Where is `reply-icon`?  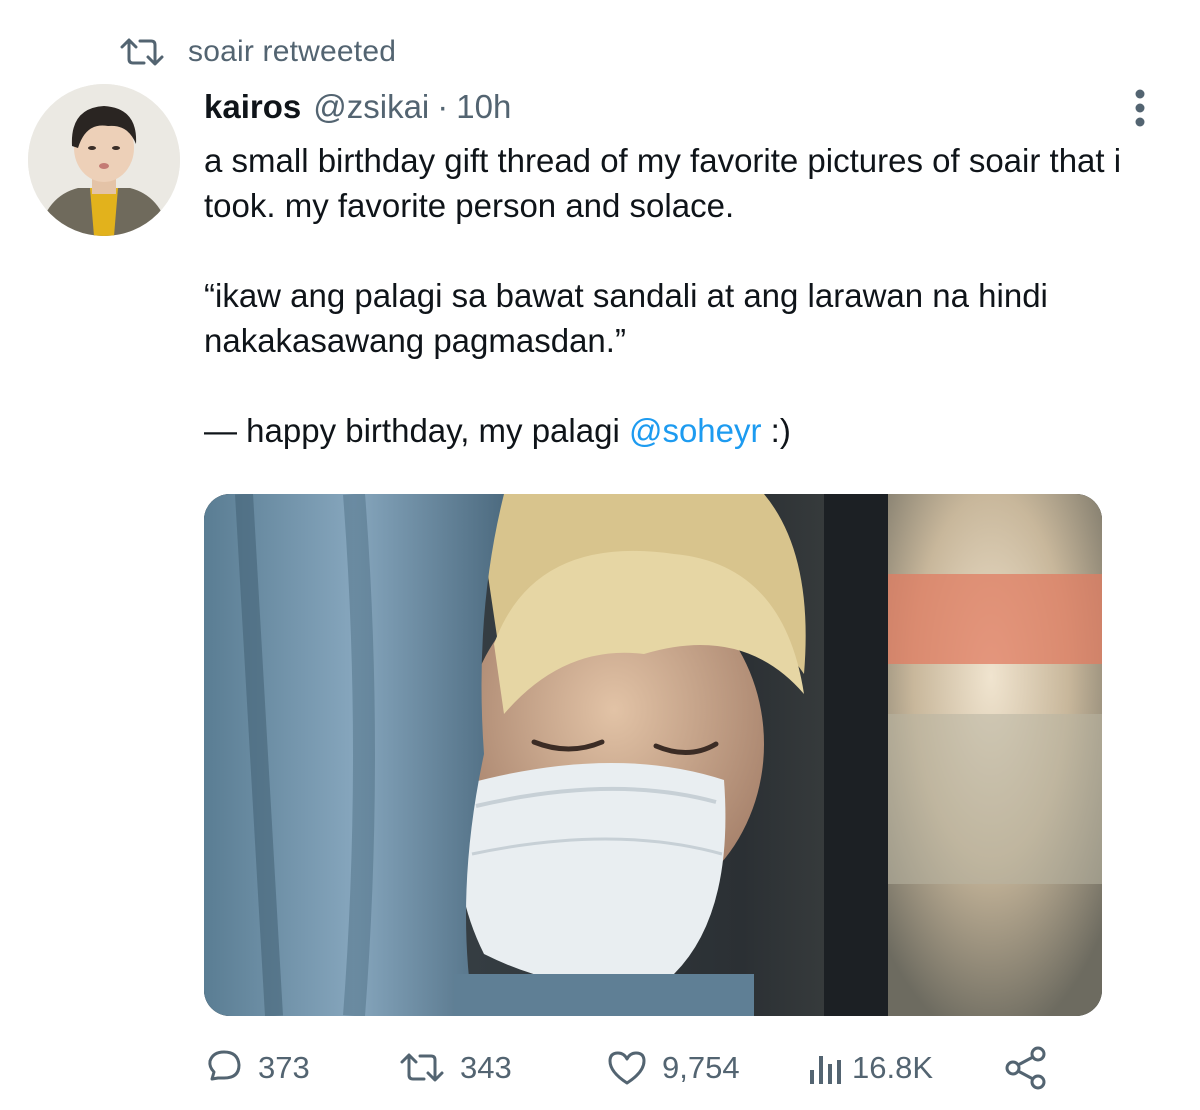
reply-icon is located at coordinates (224, 1068).